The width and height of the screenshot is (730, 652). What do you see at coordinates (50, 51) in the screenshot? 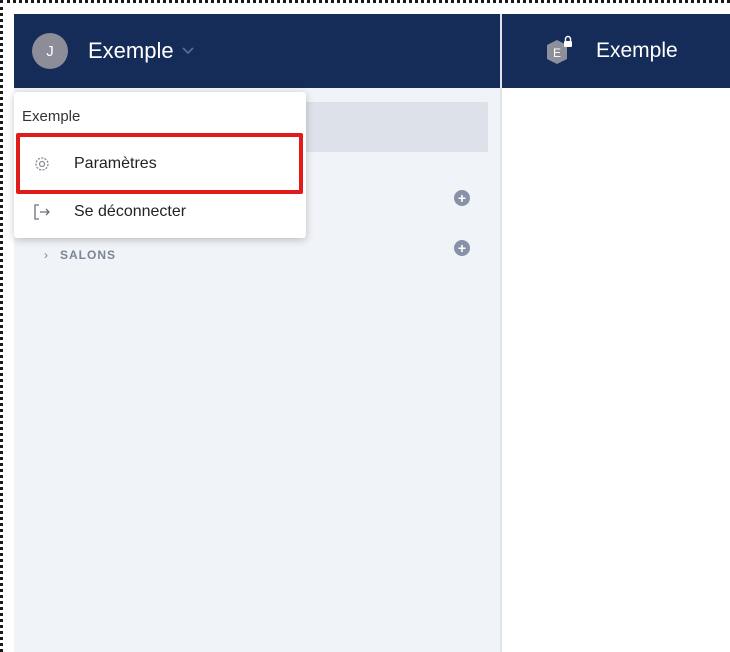
I see `user-avatar: J` at bounding box center [50, 51].